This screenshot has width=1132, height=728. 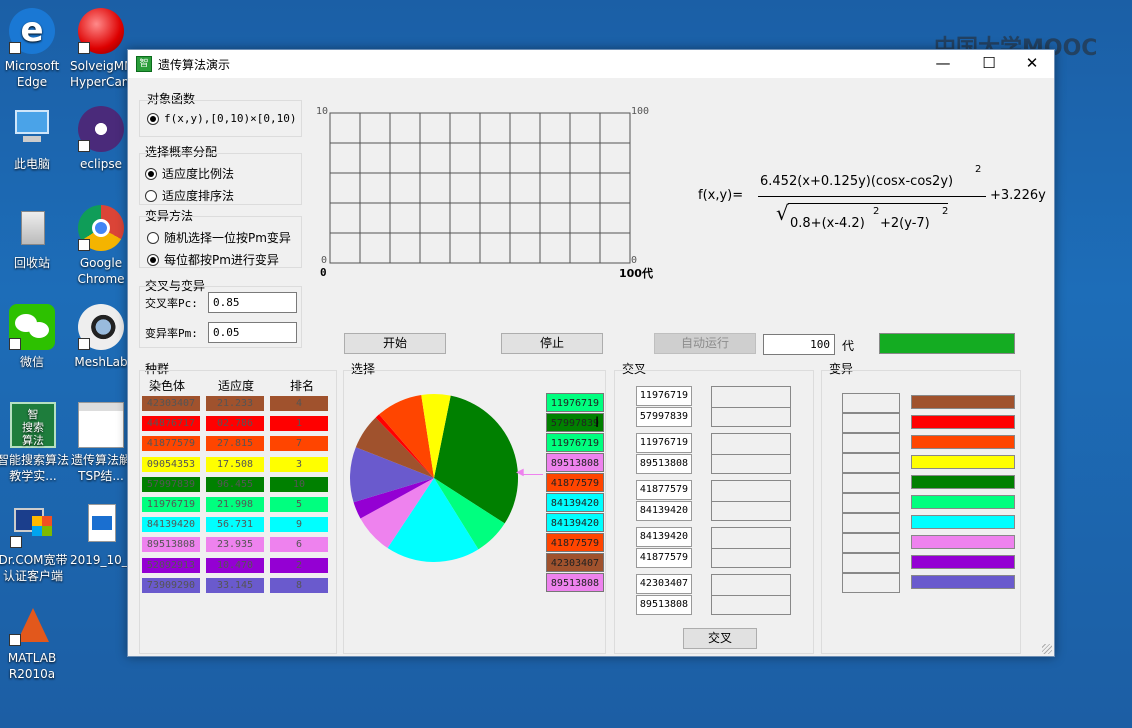 I want to click on desktop-icon-this-pc: 此电脑, so click(x=34, y=139).